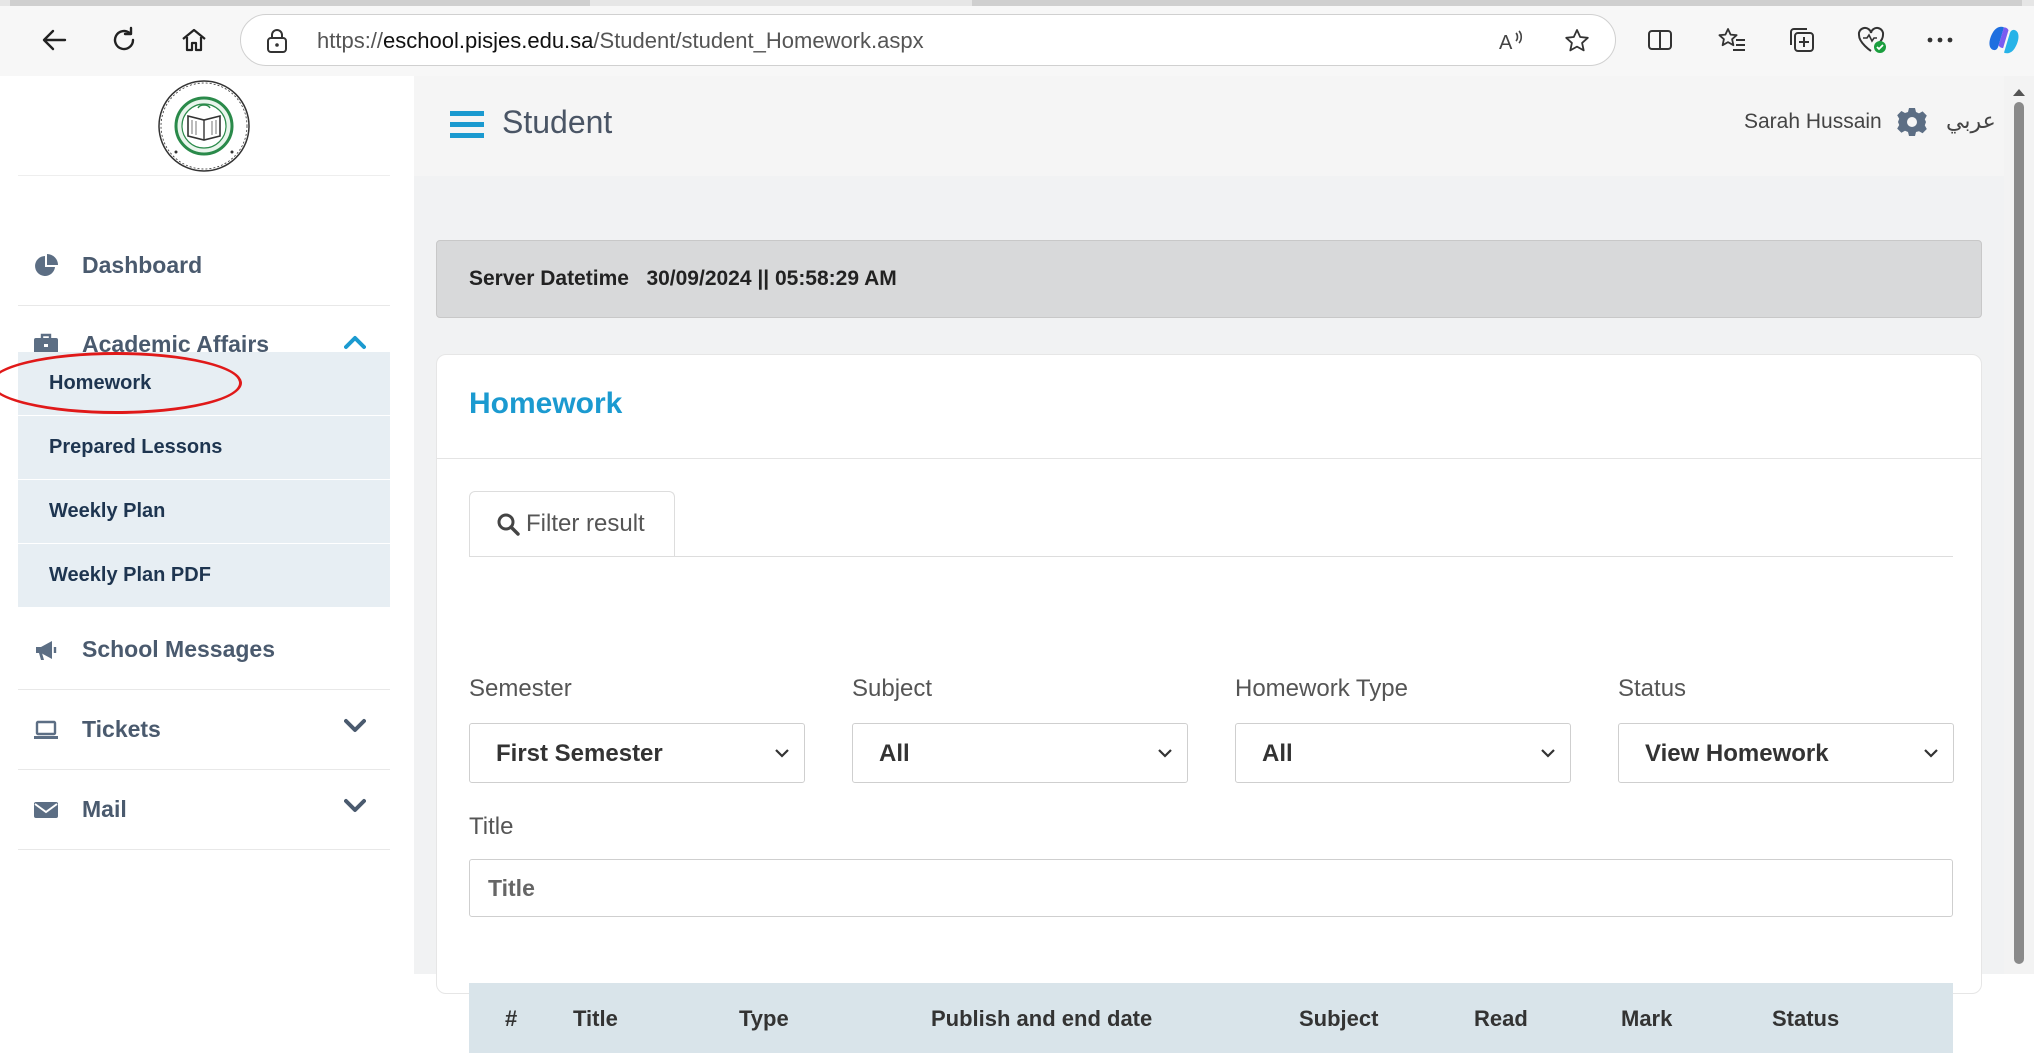 This screenshot has width=2034, height=1053. What do you see at coordinates (557, 122) in the screenshot?
I see `page-title: Student` at bounding box center [557, 122].